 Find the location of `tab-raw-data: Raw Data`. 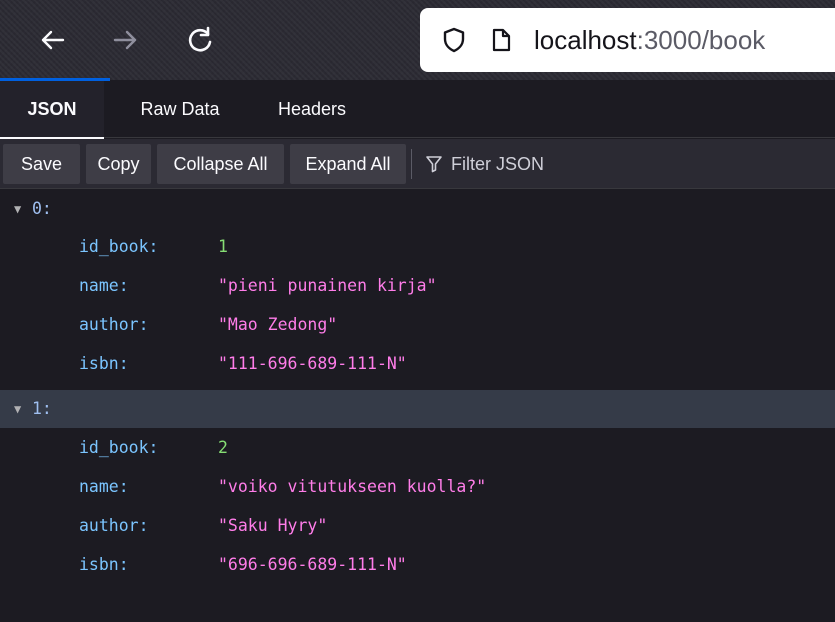

tab-raw-data: Raw Data is located at coordinates (180, 109).